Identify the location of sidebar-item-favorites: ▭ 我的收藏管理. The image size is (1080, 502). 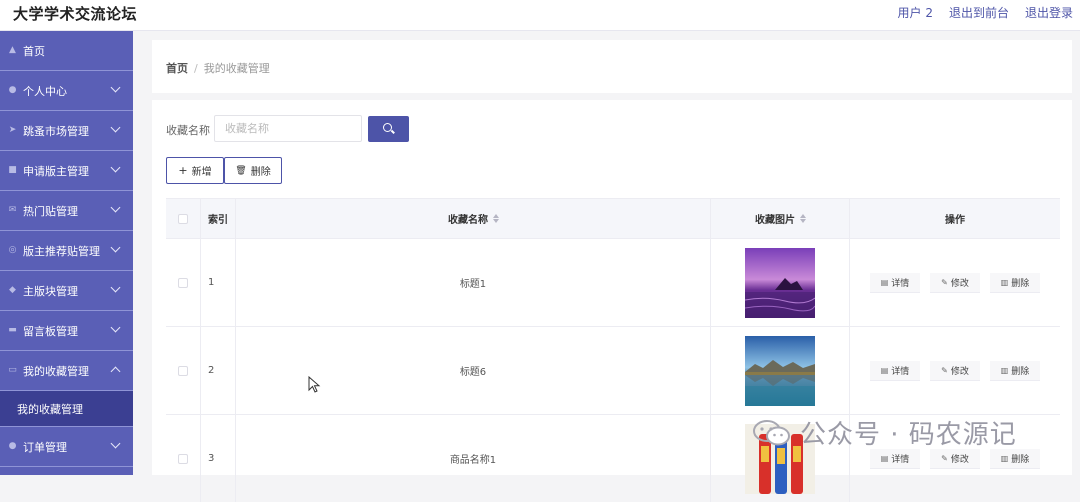
(66, 371).